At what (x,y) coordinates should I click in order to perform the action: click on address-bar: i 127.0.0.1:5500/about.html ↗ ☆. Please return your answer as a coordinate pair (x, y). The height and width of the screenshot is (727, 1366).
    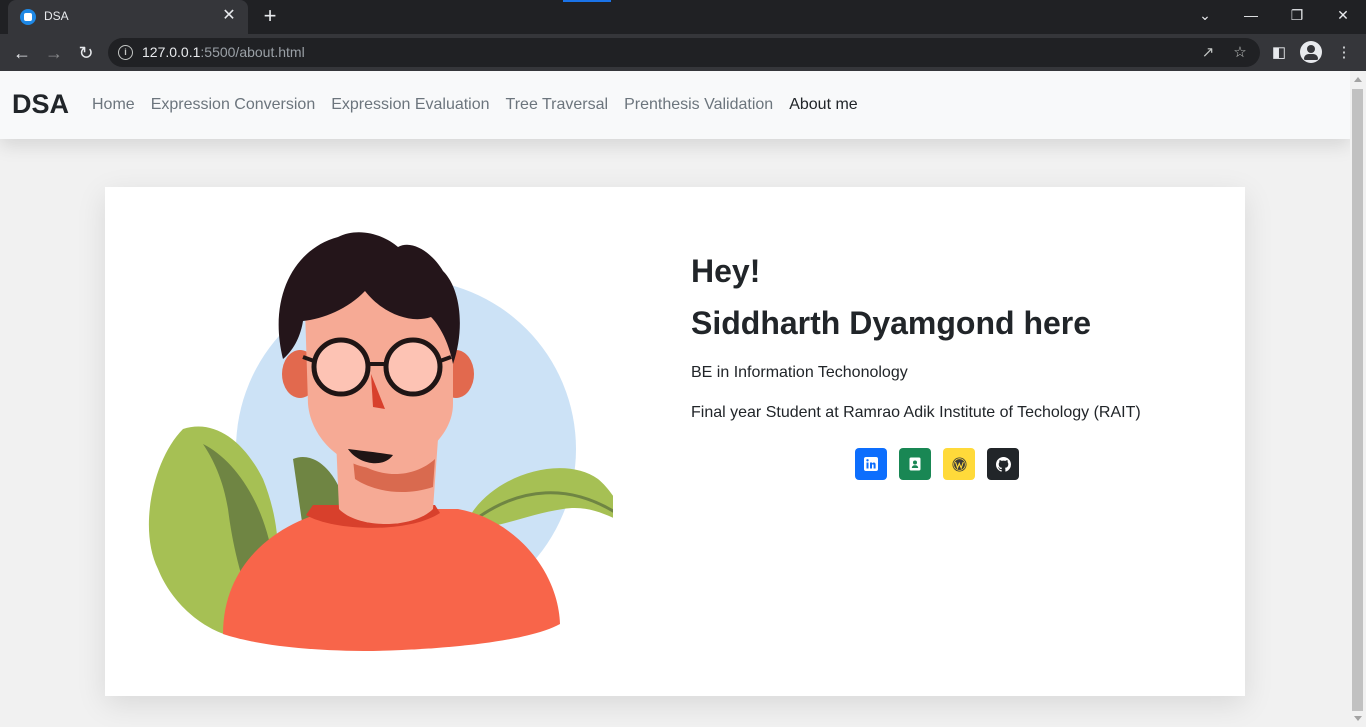
    Looking at the image, I should click on (684, 52).